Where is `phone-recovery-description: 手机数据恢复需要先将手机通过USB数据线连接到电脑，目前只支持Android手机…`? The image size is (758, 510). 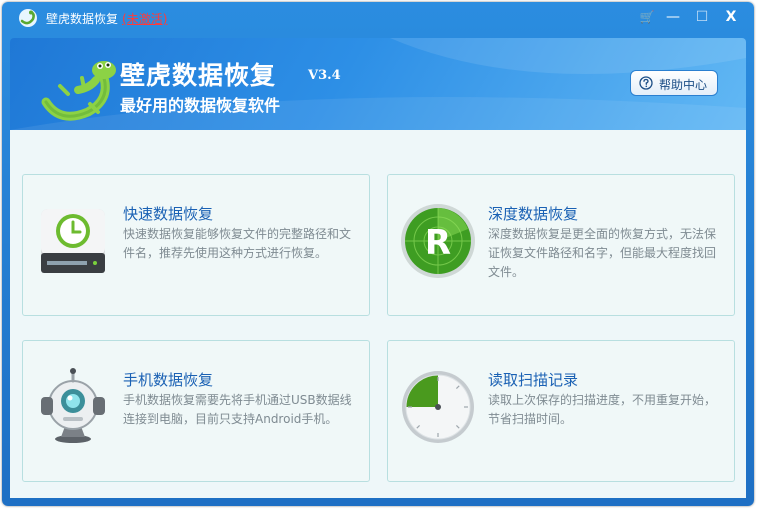
phone-recovery-description: 手机数据恢复需要先将手机通过USB数据线连接到电脑，目前只支持Android手机… is located at coordinates (237, 409).